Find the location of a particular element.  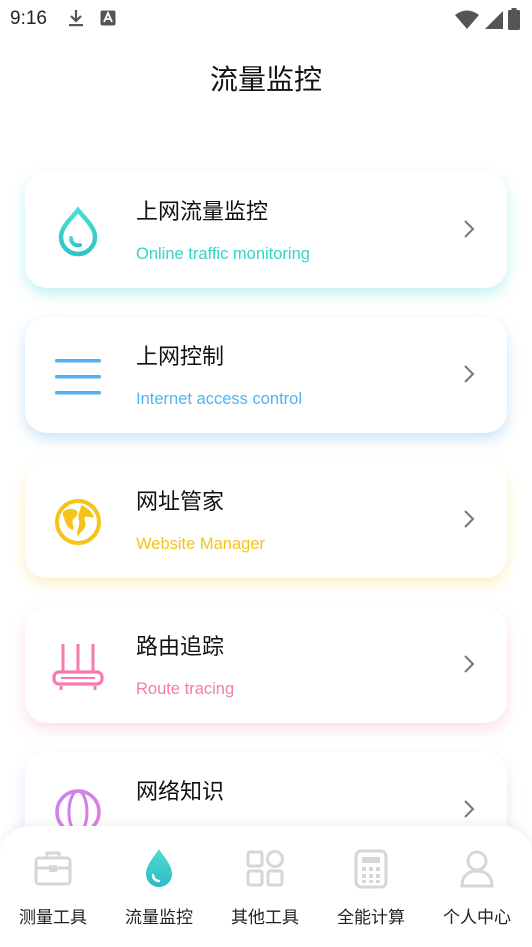

menu-lines-icon is located at coordinates (78, 377).